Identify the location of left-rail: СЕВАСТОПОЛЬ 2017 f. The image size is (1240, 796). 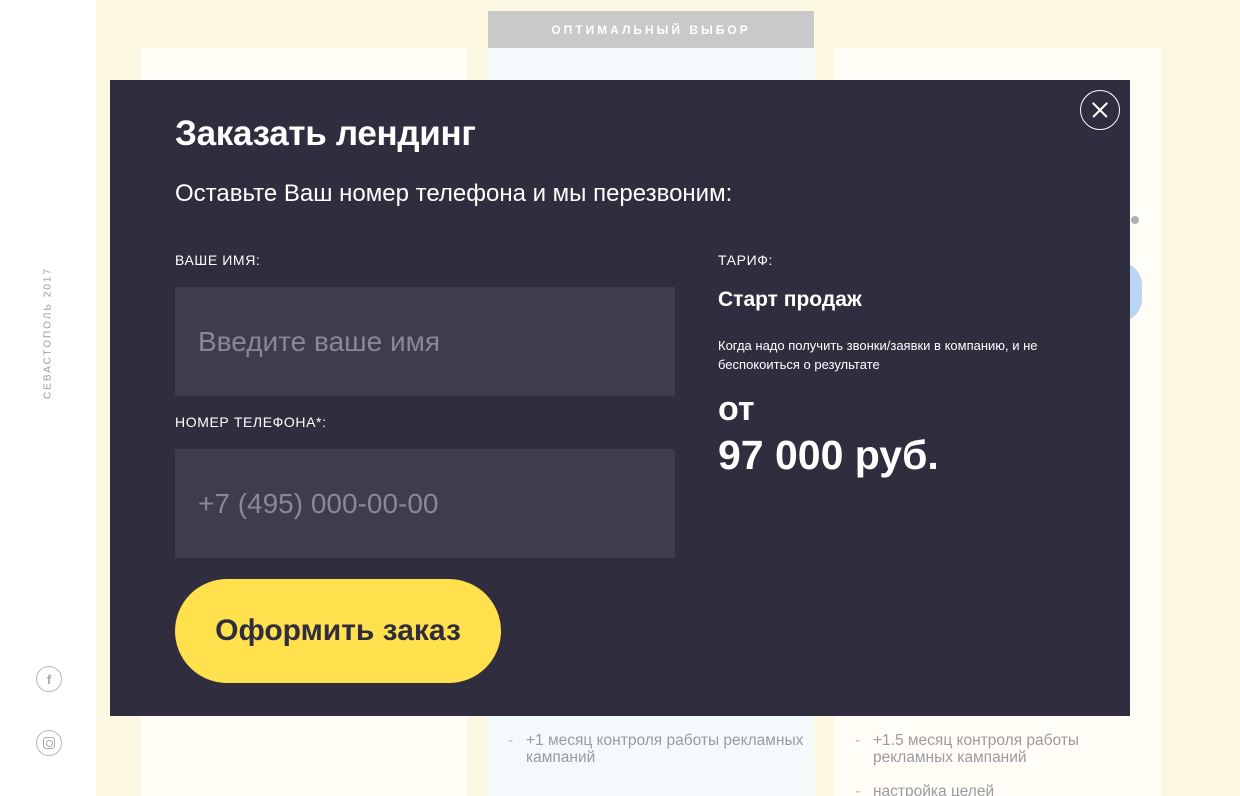
(48, 398).